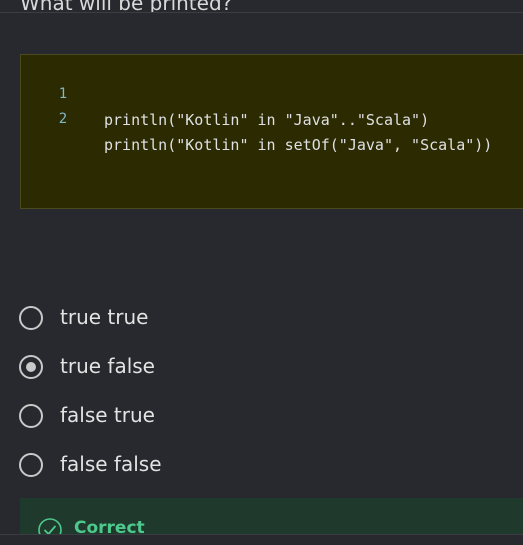 The width and height of the screenshot is (523, 545). Describe the element at coordinates (168, 422) in the screenshot. I see `answer-option: false true` at that location.